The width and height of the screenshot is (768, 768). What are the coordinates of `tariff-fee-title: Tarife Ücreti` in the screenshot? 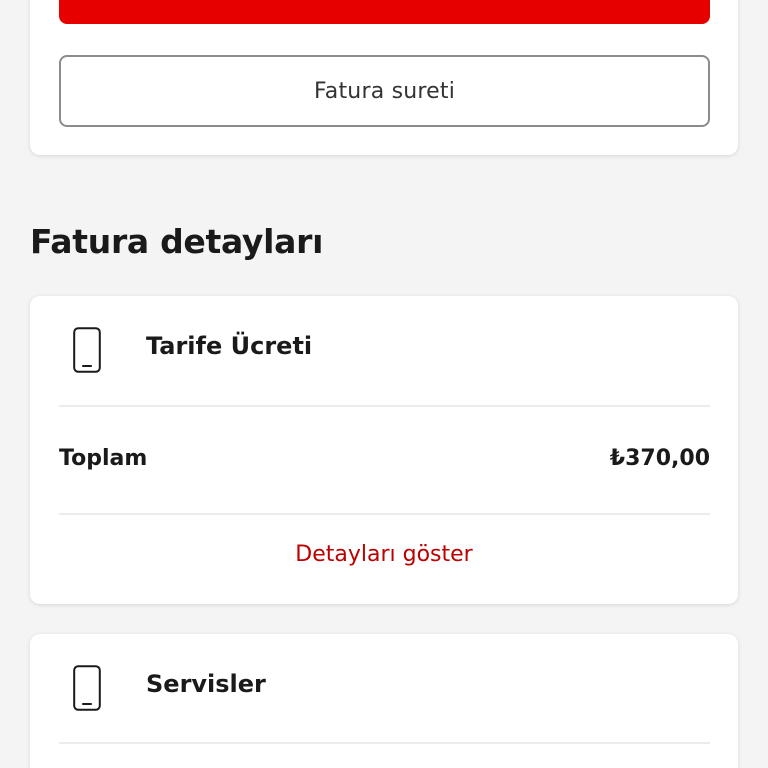 It's located at (229, 346).